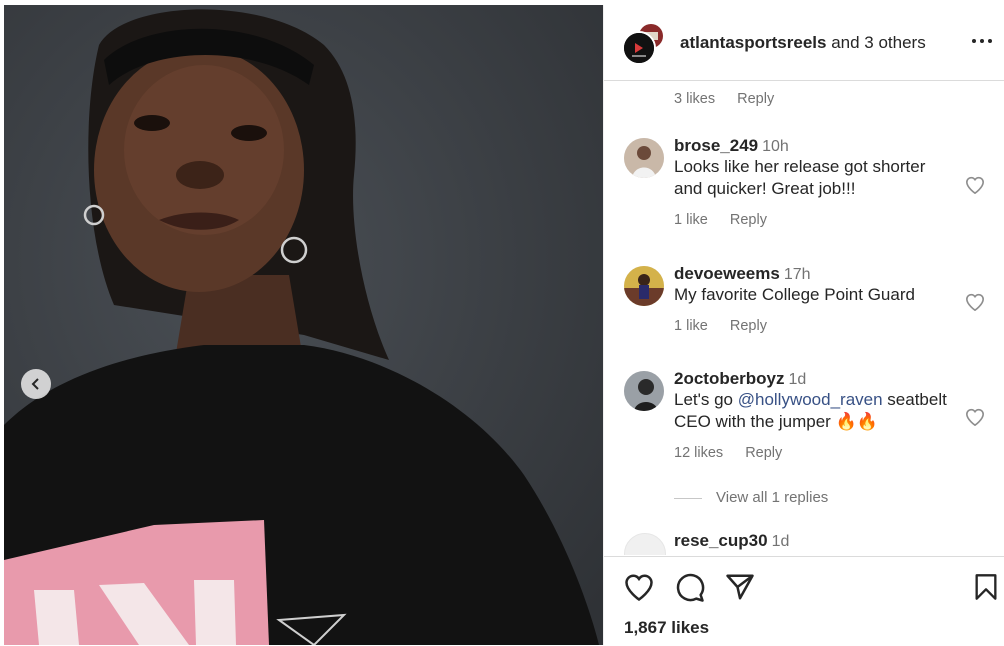 This screenshot has height=646, width=1004. Describe the element at coordinates (772, 497) in the screenshot. I see `view-replies-label: View all 1 replies` at that location.